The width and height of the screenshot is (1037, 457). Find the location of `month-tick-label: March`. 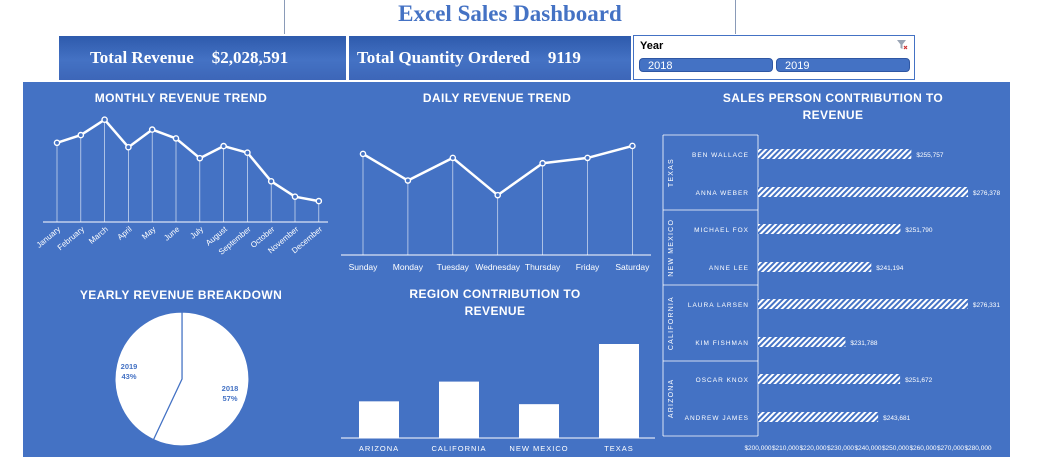

month-tick-label: March is located at coordinates (98, 235).